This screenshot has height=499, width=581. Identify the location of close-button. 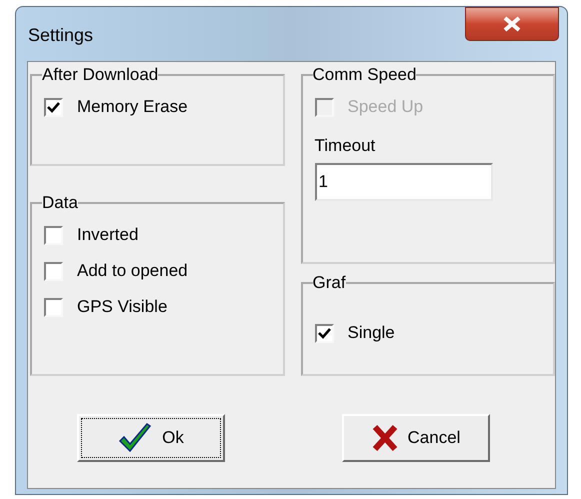
(512, 24).